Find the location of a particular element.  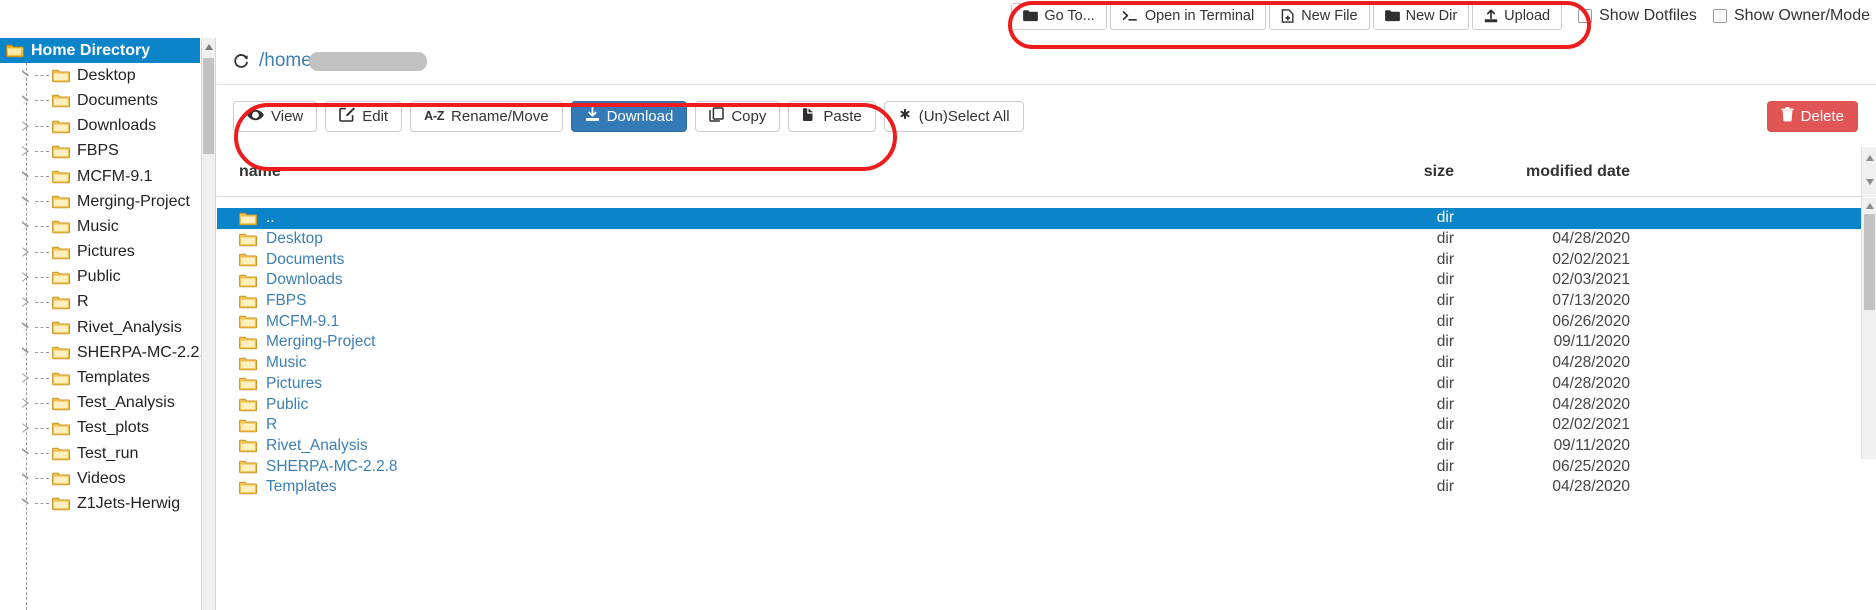

show-dotfiles-checkbox: Show Dotfiles is located at coordinates (1637, 16).